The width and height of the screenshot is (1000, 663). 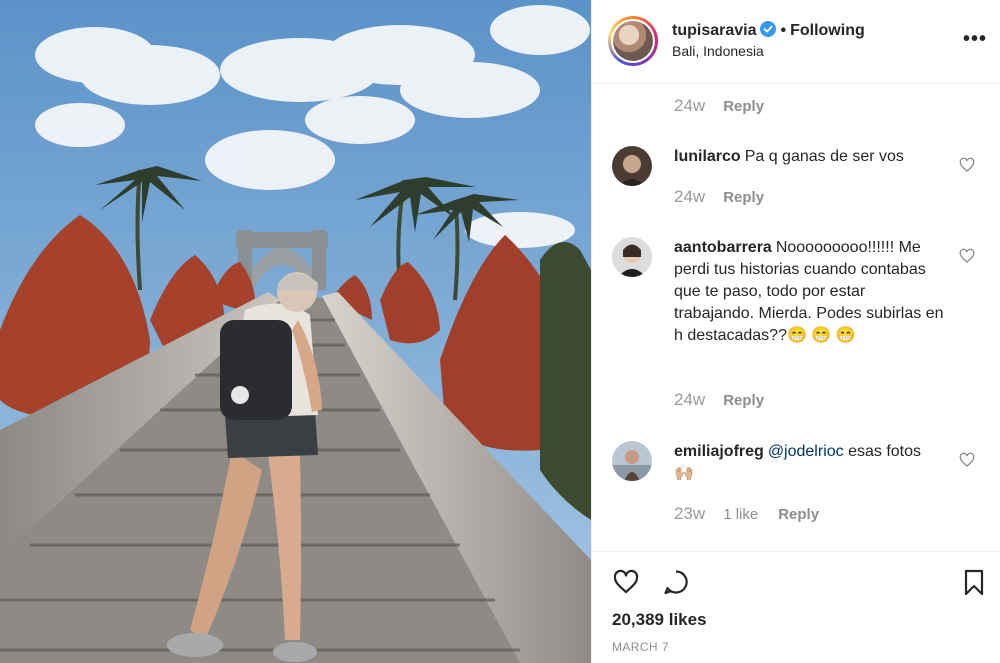 I want to click on more-options-icon: •••, so click(x=975, y=39).